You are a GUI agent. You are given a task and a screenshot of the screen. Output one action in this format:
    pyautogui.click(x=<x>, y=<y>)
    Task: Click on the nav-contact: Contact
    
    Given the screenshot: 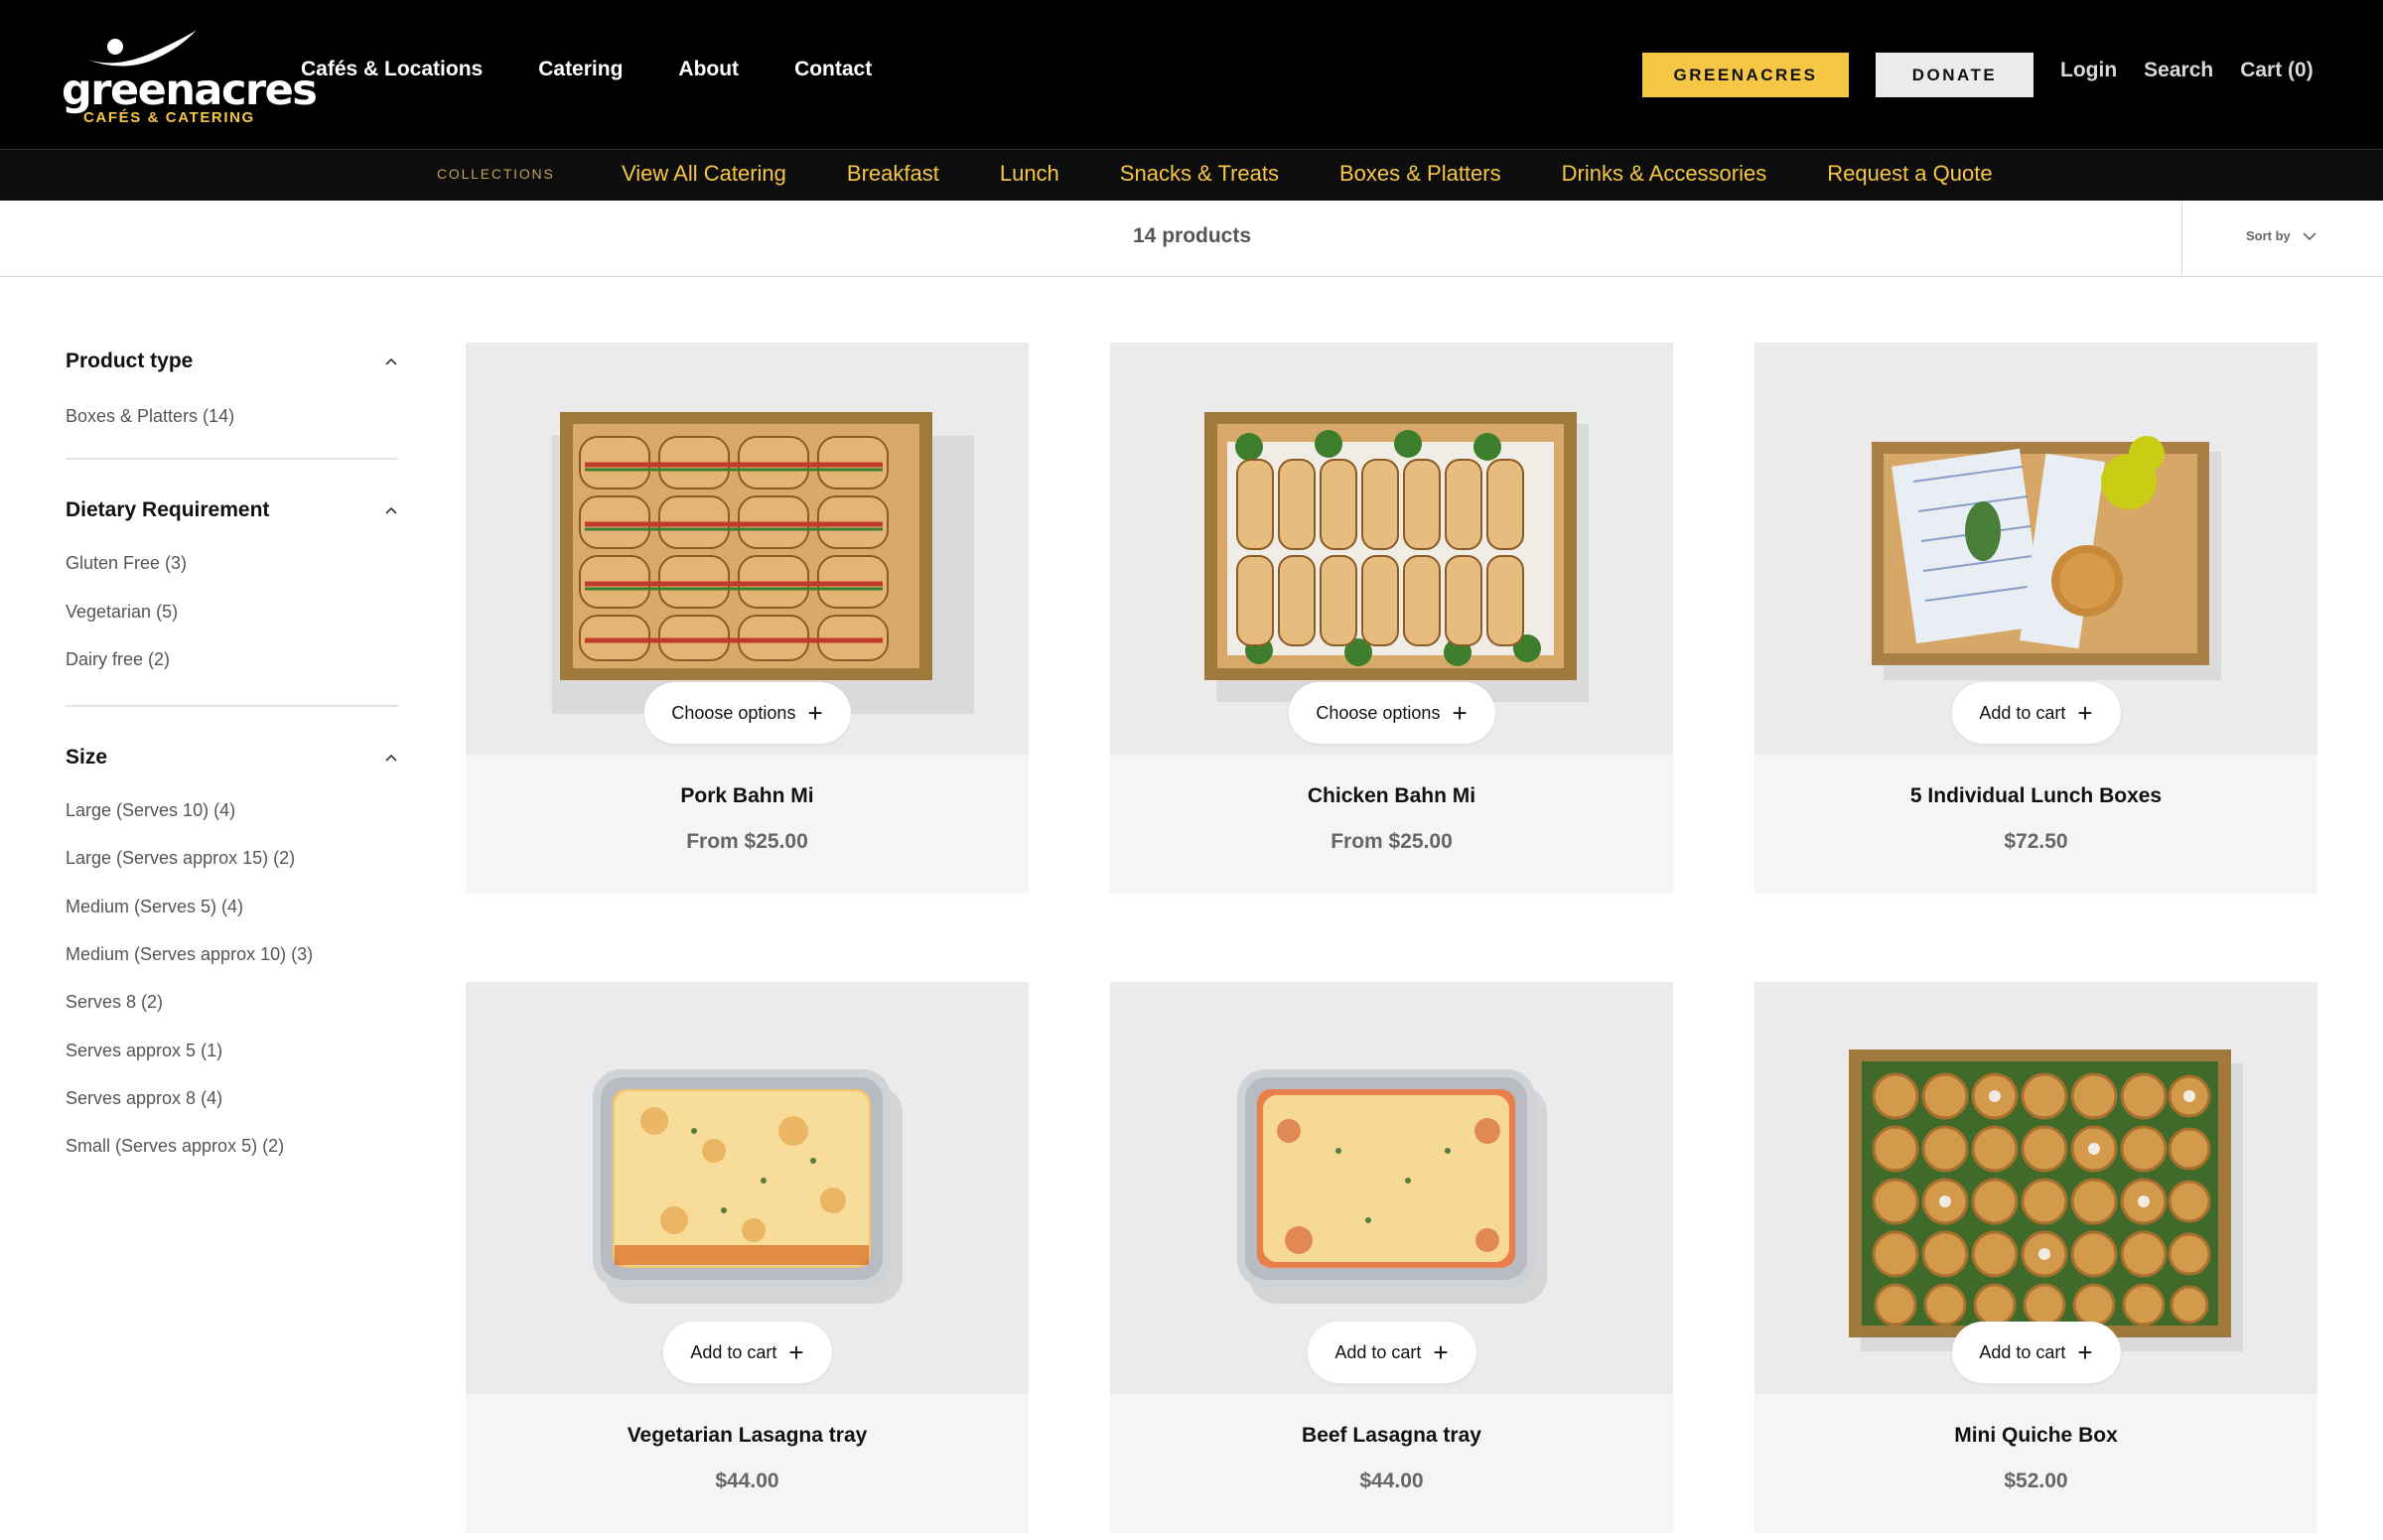 What is the action you would take?
    pyautogui.click(x=833, y=69)
    